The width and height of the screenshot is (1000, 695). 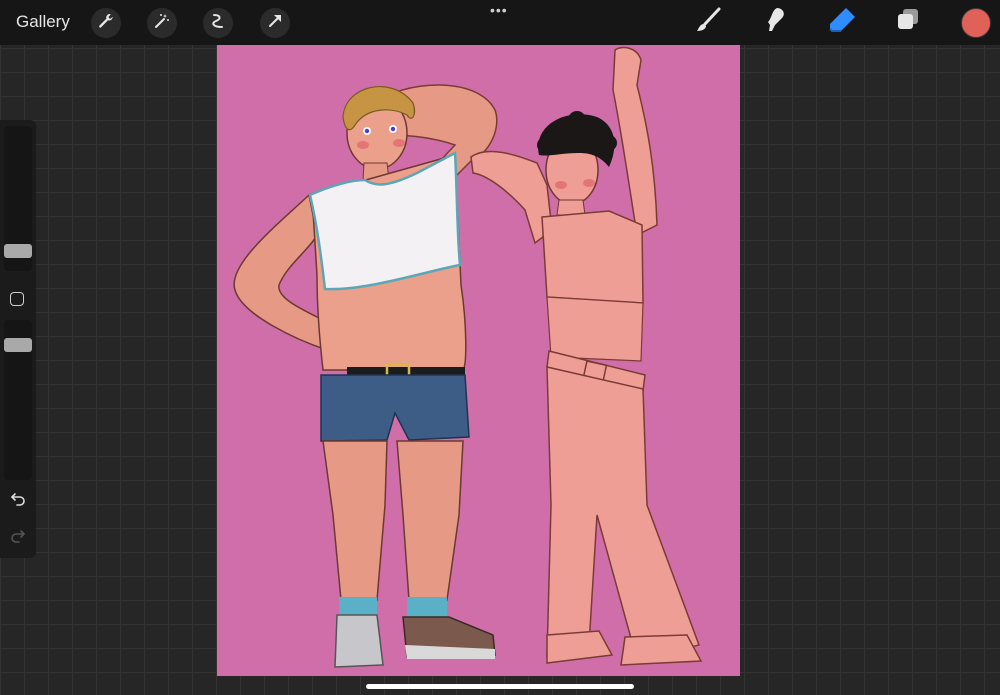 I want to click on eraser-tool-button, so click(x=842, y=22).